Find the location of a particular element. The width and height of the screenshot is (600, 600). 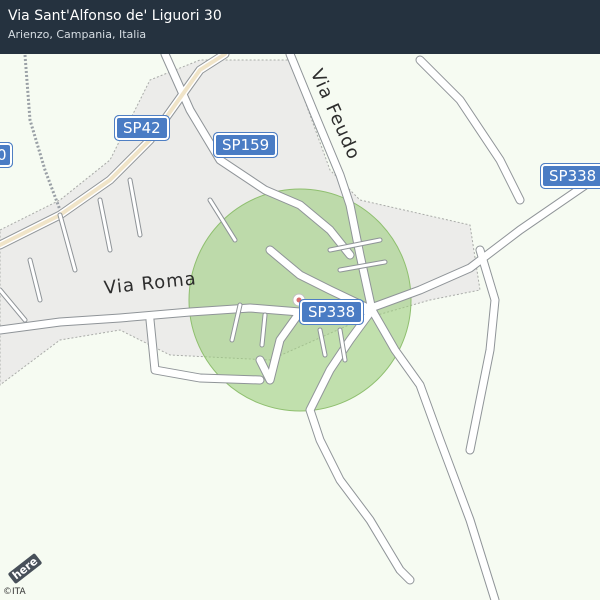

address-title: Via Sant'Alfonso de' Liguori 30 is located at coordinates (115, 16).